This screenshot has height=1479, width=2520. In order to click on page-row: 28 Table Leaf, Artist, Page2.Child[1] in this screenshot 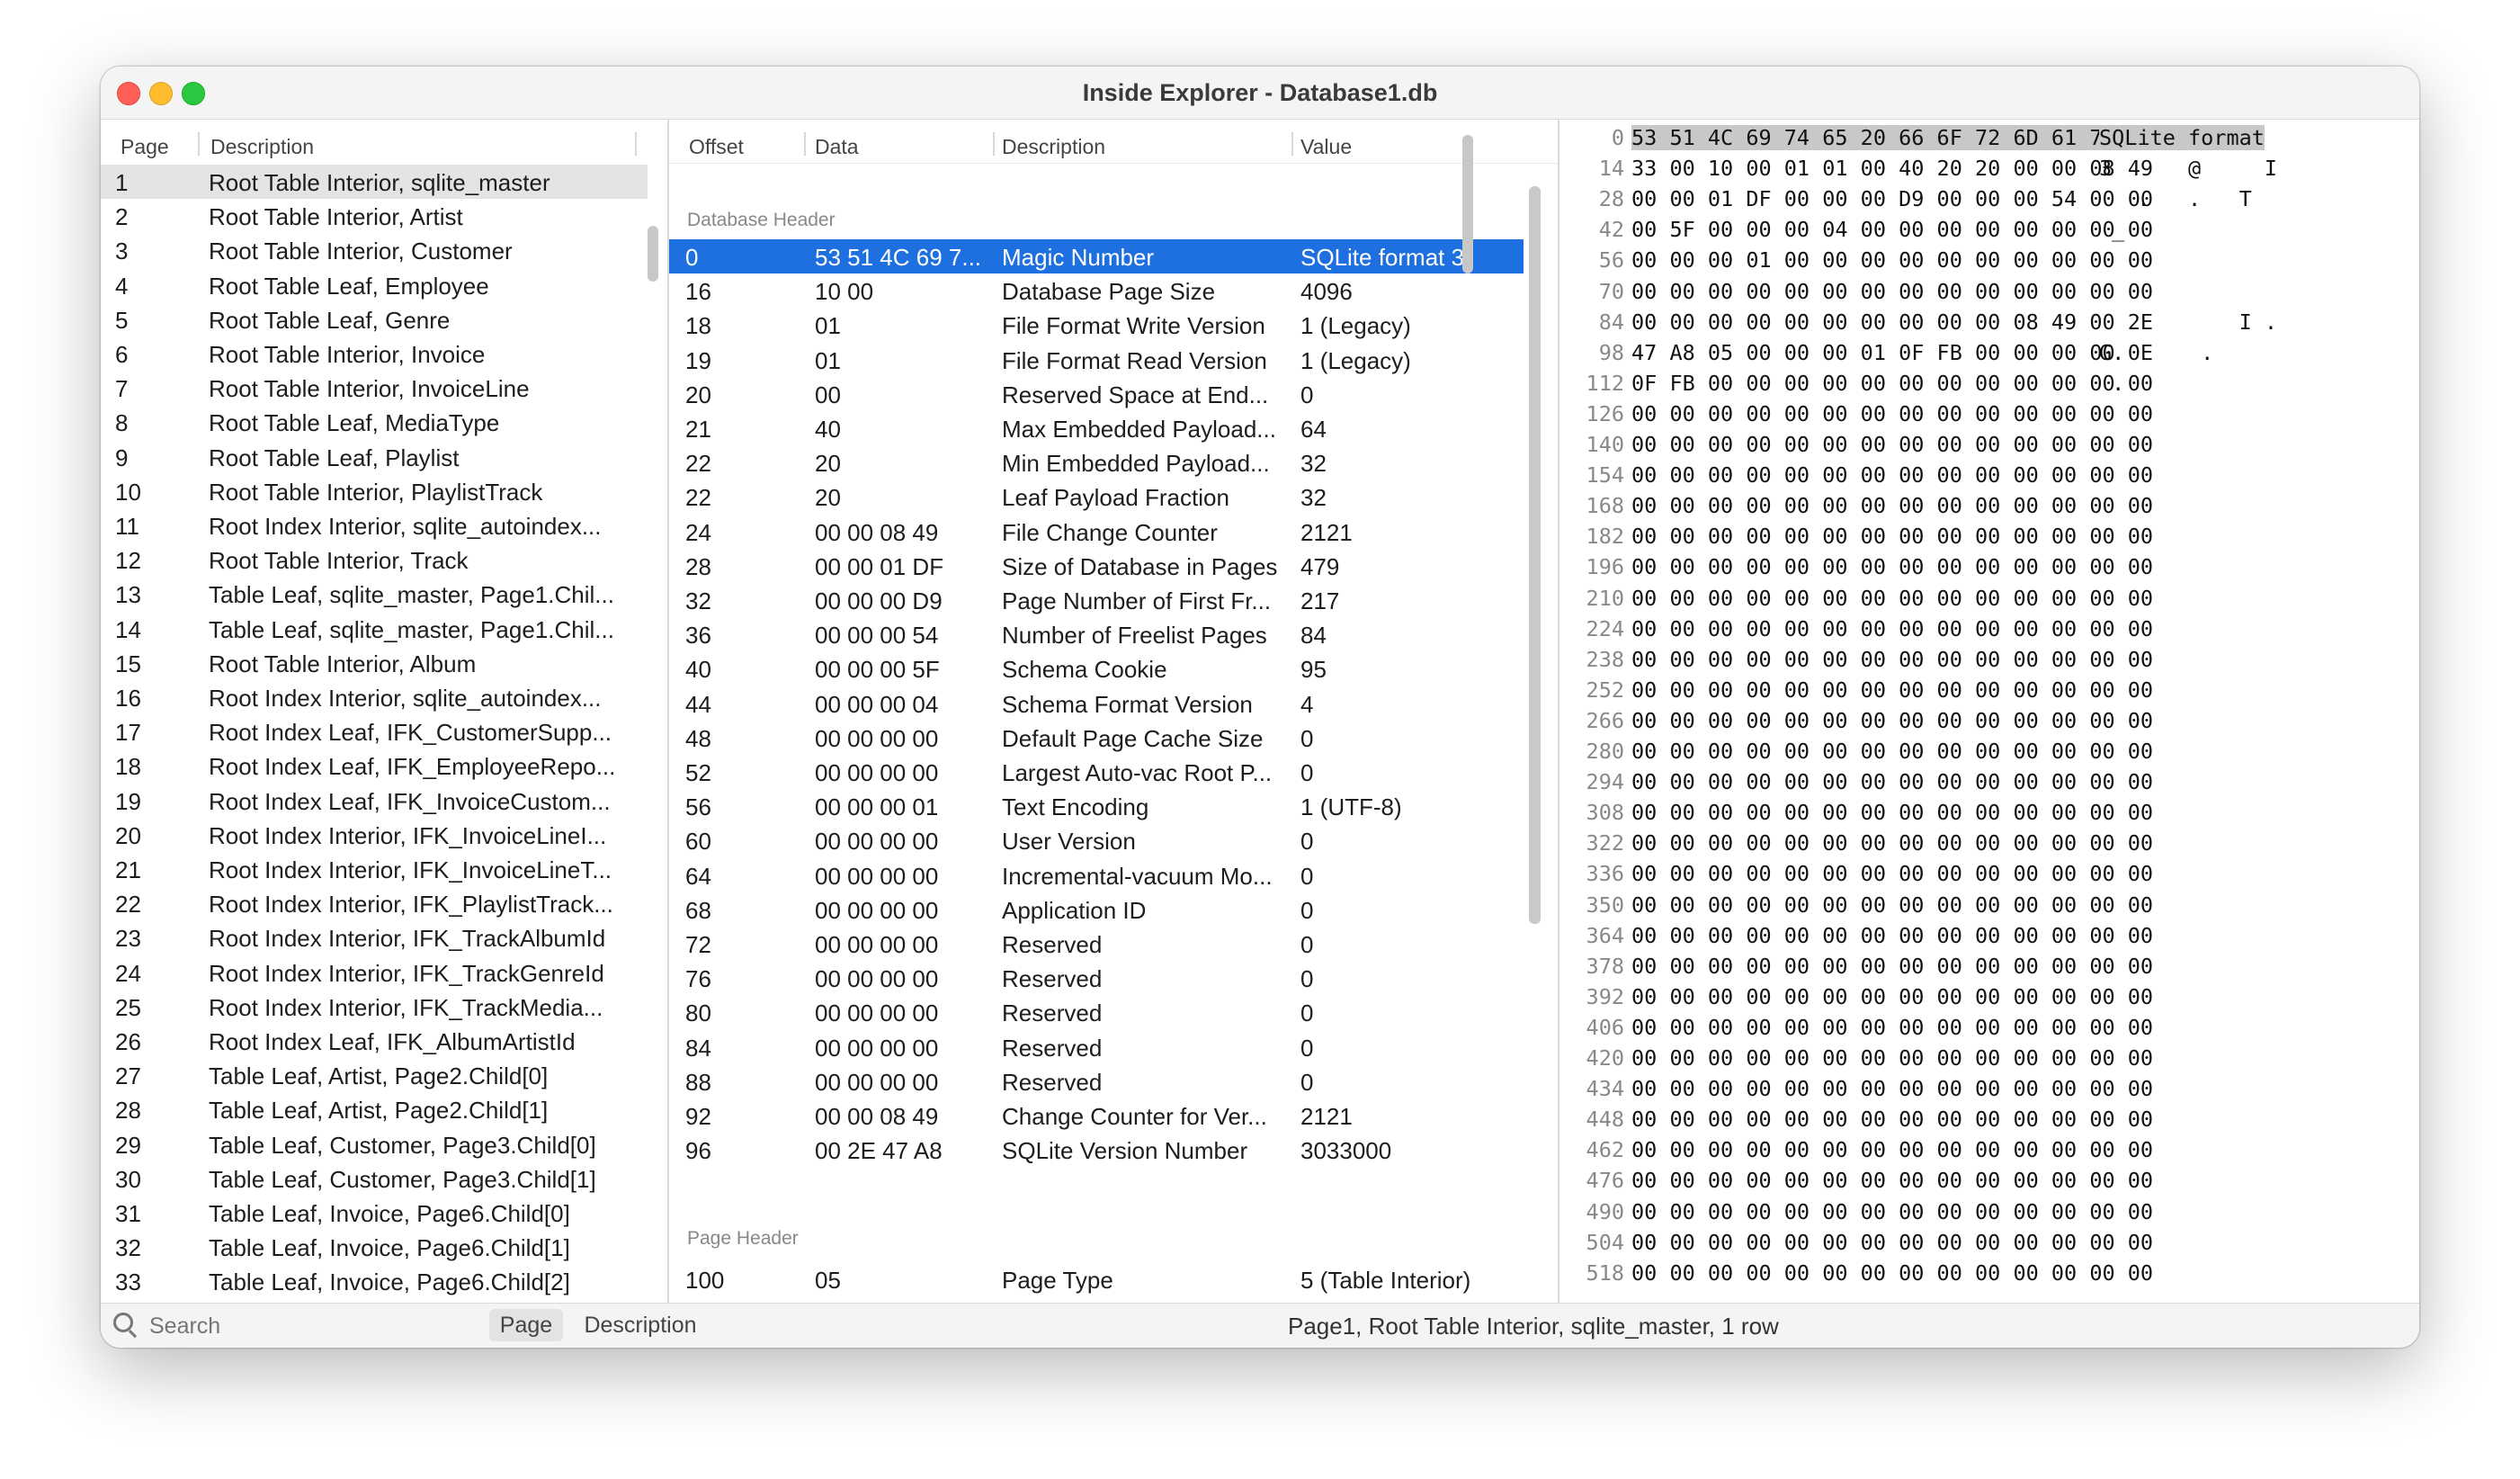, I will do `click(375, 1109)`.